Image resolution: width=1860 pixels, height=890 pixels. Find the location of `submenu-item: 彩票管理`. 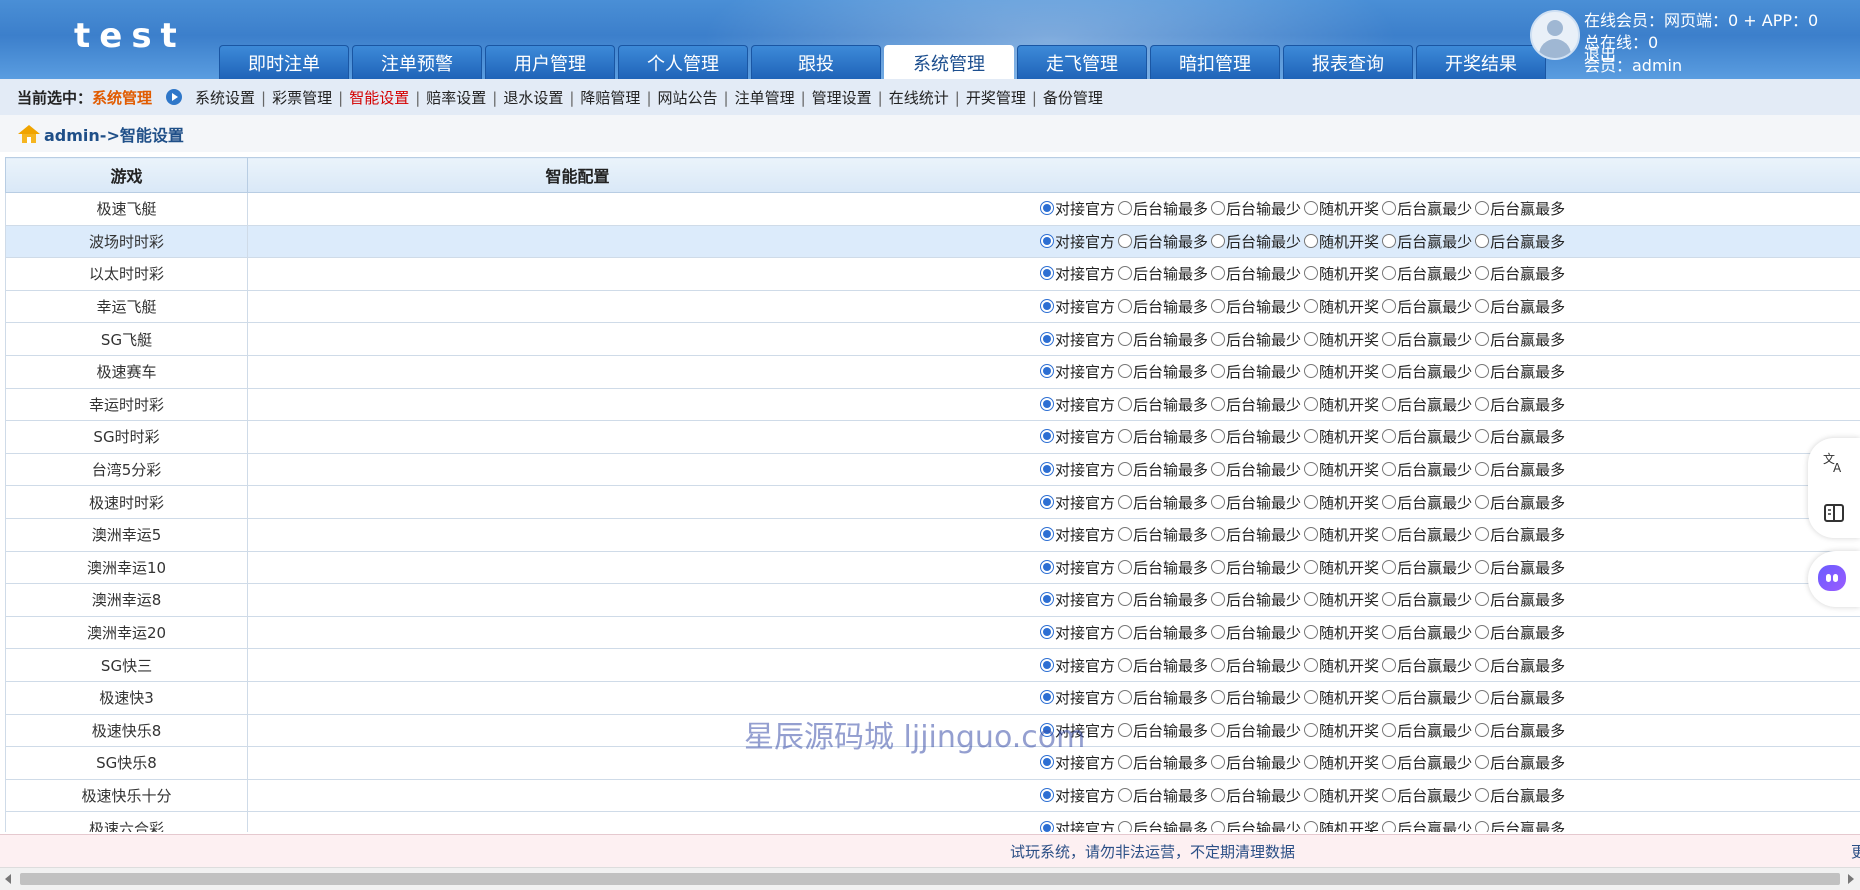

submenu-item: 彩票管理 is located at coordinates (302, 98).